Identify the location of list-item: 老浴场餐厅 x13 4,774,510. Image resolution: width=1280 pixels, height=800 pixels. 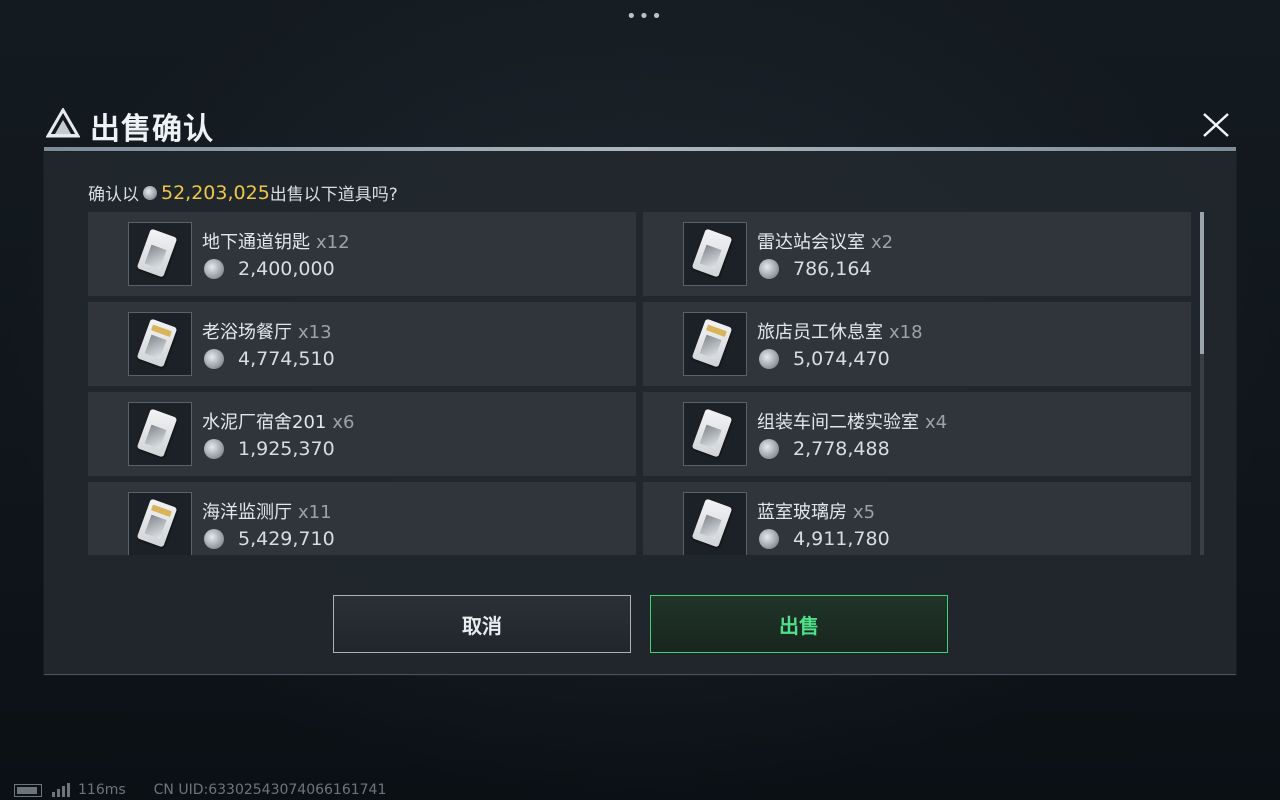
(362, 344).